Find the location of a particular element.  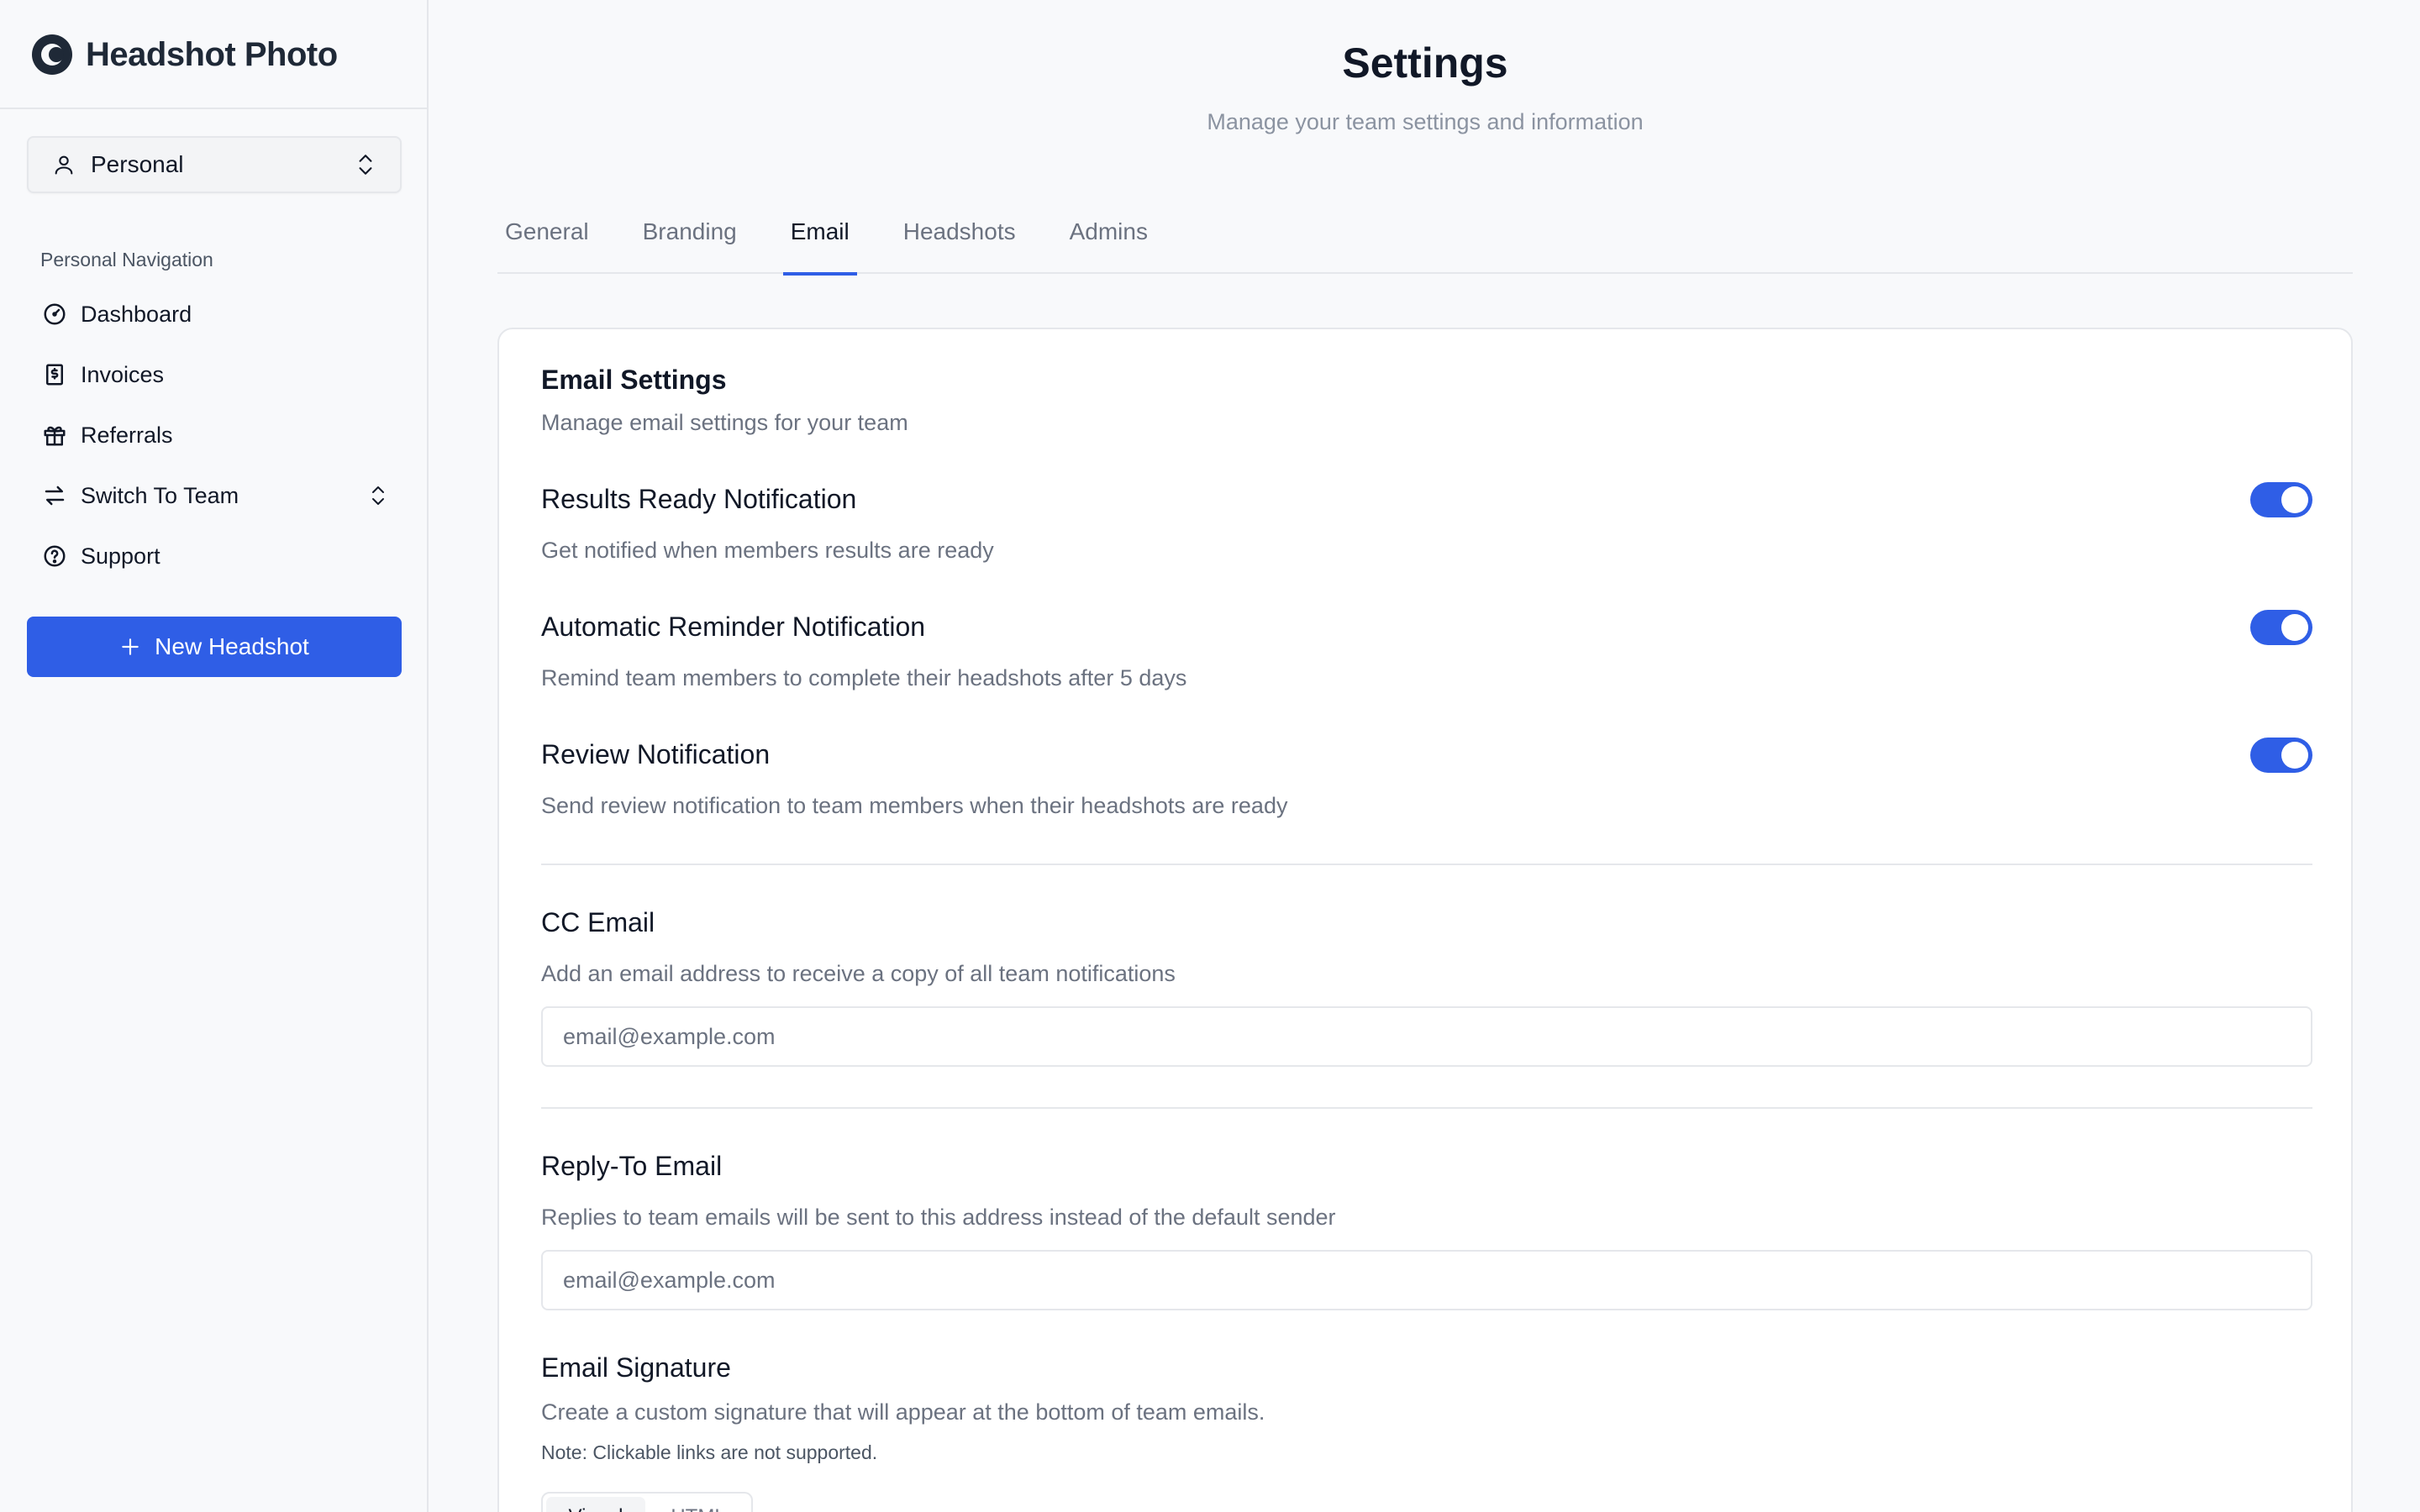

tab-general: General is located at coordinates (547, 238).